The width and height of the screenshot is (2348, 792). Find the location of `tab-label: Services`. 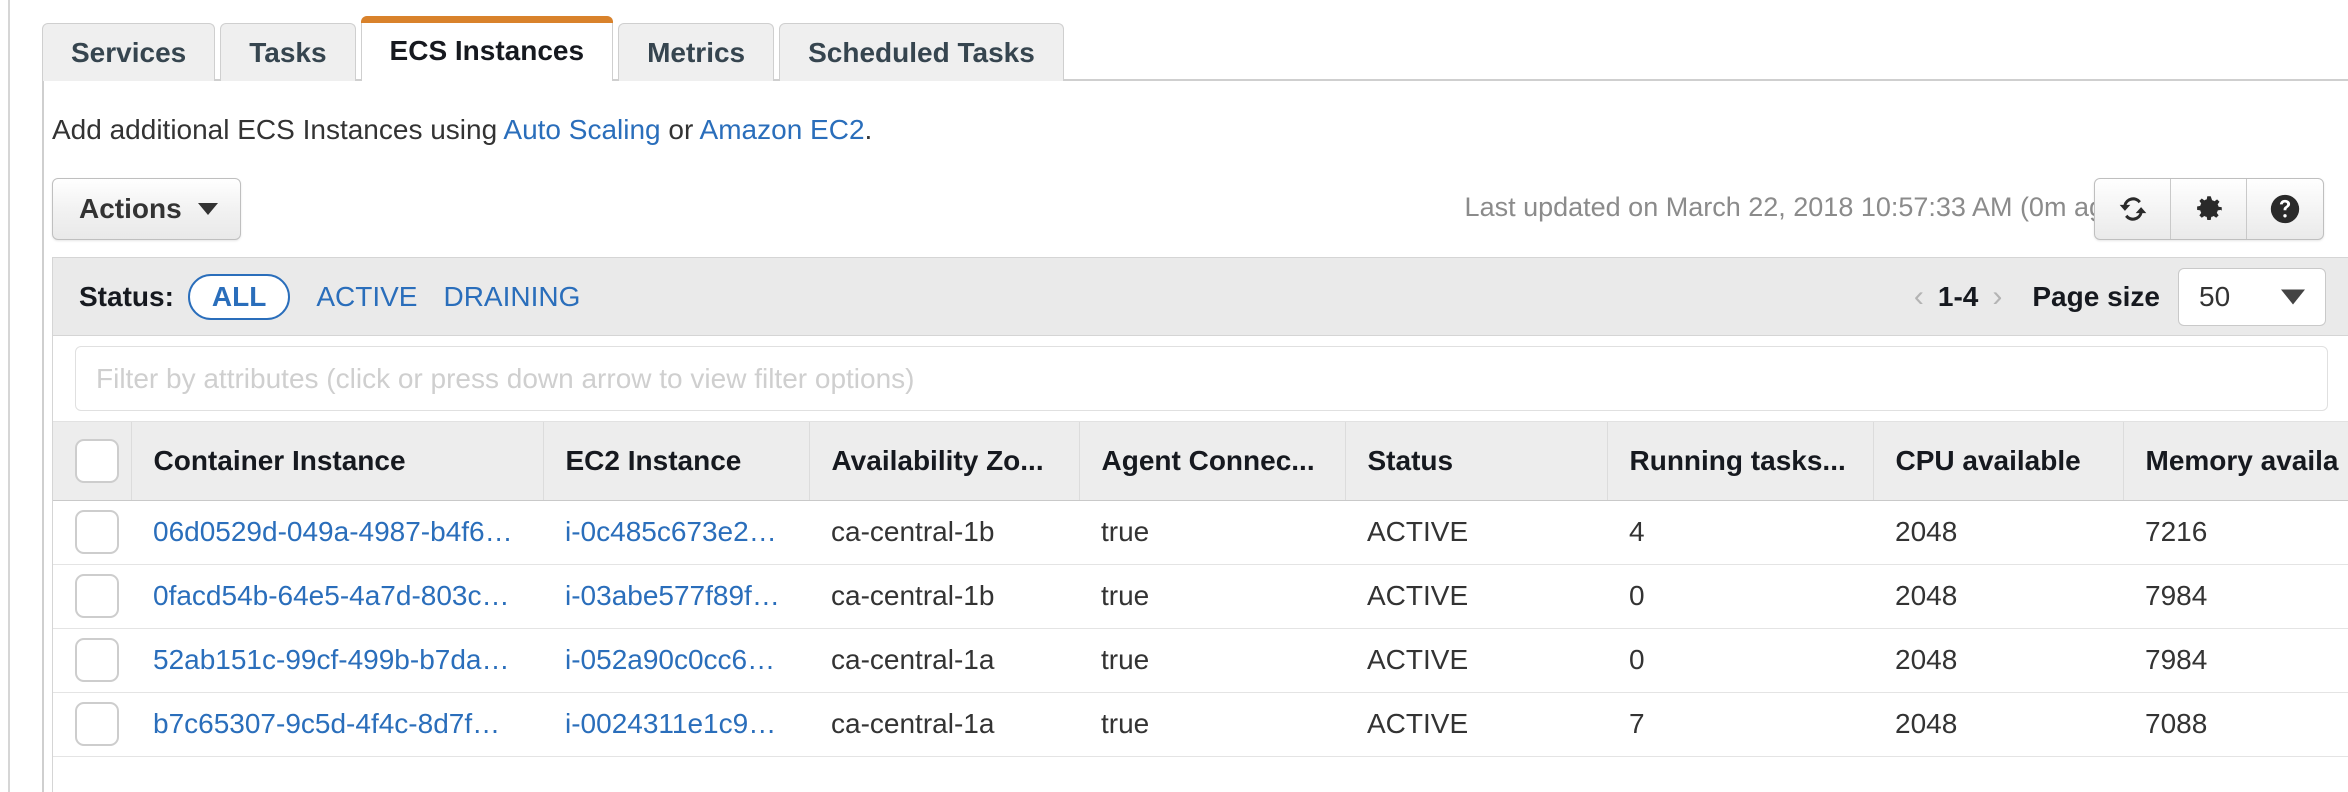

tab-label: Services is located at coordinates (129, 52).